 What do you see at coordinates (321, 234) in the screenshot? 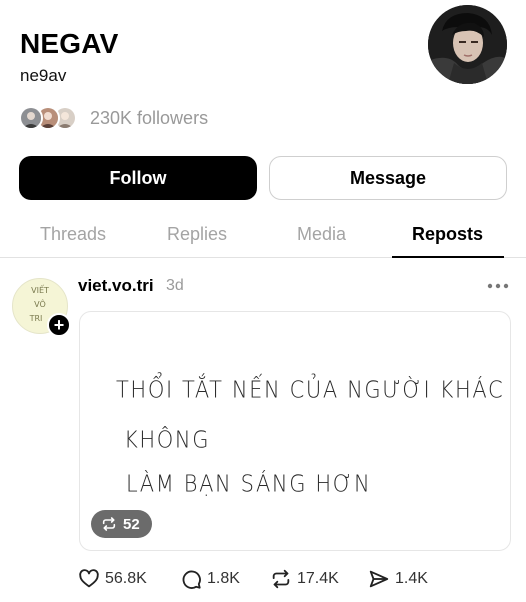
I see `tab-media: Media` at bounding box center [321, 234].